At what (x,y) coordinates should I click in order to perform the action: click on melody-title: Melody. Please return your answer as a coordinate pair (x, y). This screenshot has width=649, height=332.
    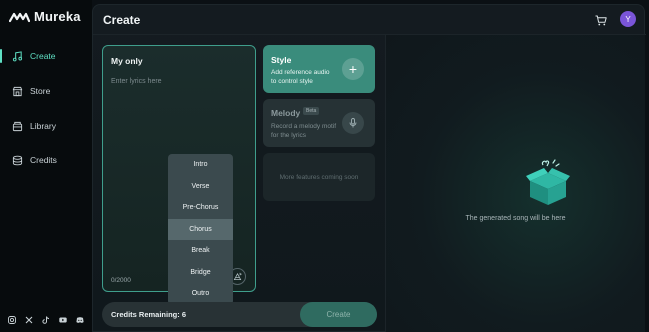
    Looking at the image, I should click on (286, 113).